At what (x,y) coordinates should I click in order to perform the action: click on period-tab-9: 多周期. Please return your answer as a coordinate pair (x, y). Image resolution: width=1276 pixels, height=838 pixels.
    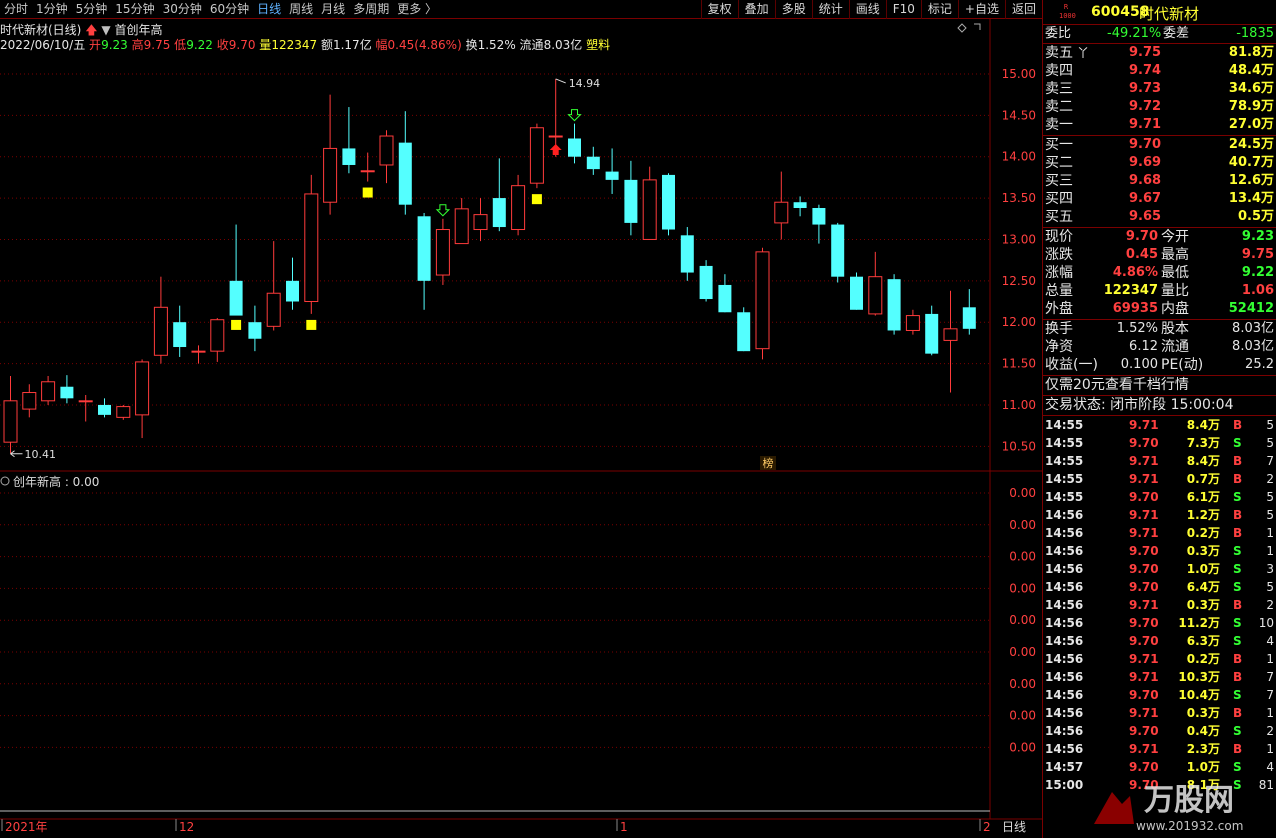
    Looking at the image, I should click on (371, 9).